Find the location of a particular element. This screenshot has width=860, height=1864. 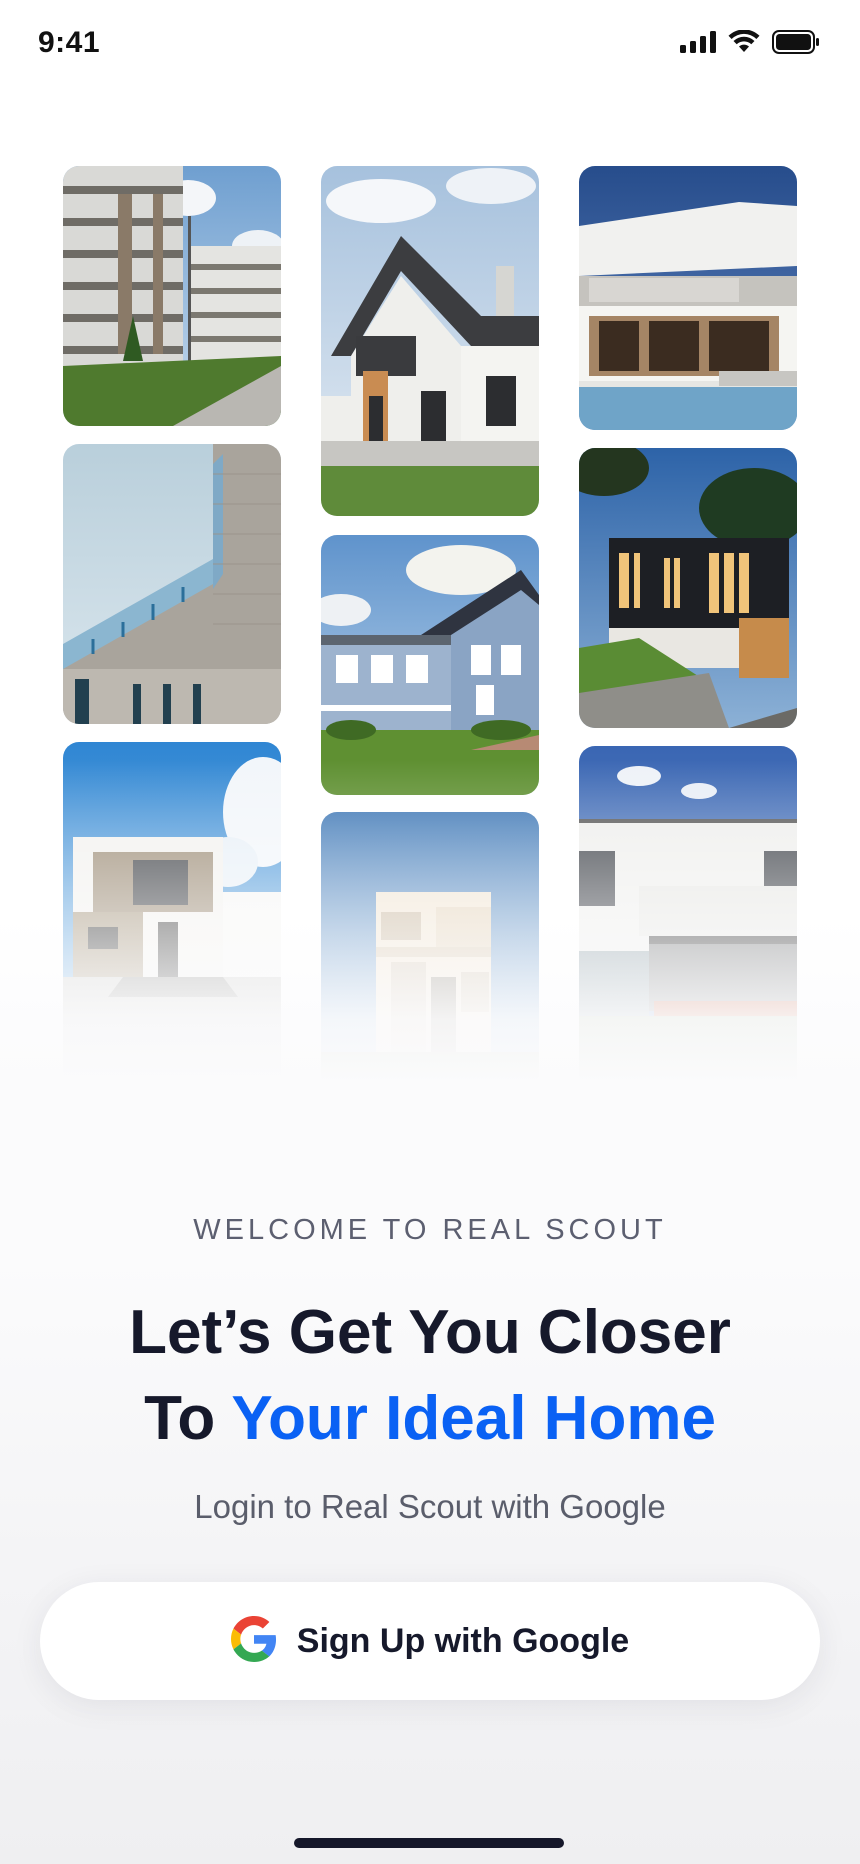

flat-roof-pool-house-photo is located at coordinates (688, 298).